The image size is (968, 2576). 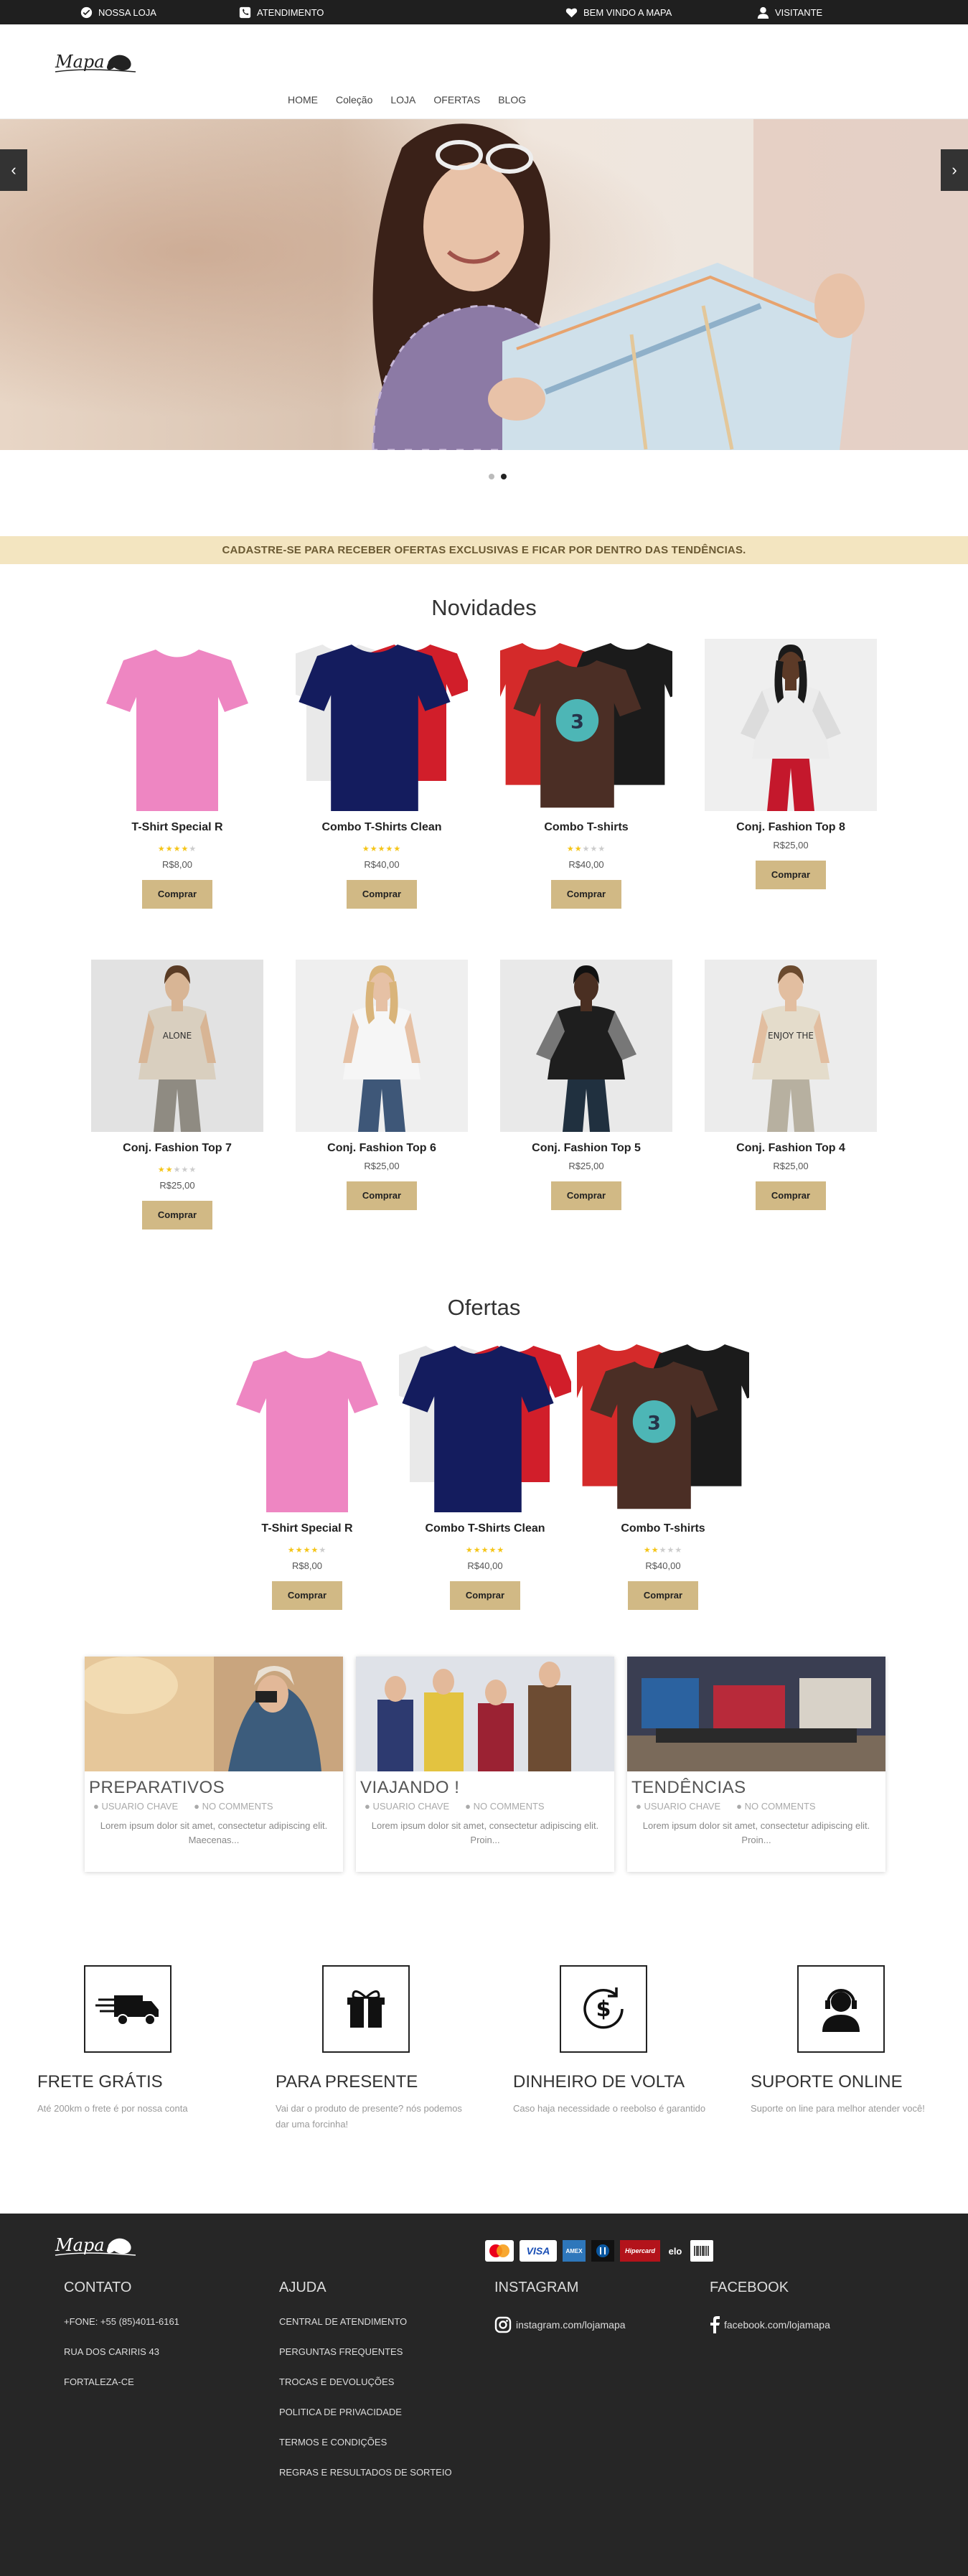 What do you see at coordinates (382, 1148) in the screenshot?
I see `product-name: Conj. Fashion Top 6` at bounding box center [382, 1148].